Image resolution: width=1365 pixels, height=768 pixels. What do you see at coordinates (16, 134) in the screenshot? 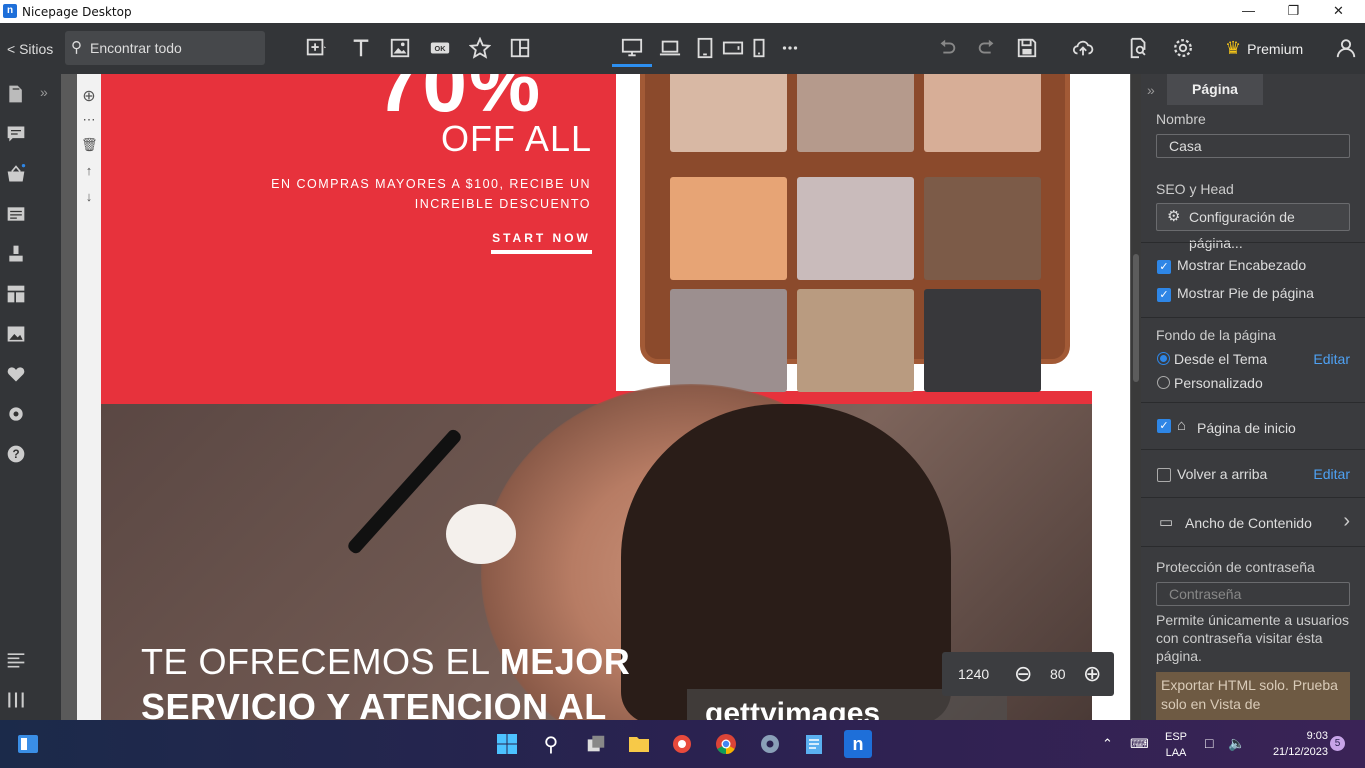
I see `comments-icon` at bounding box center [16, 134].